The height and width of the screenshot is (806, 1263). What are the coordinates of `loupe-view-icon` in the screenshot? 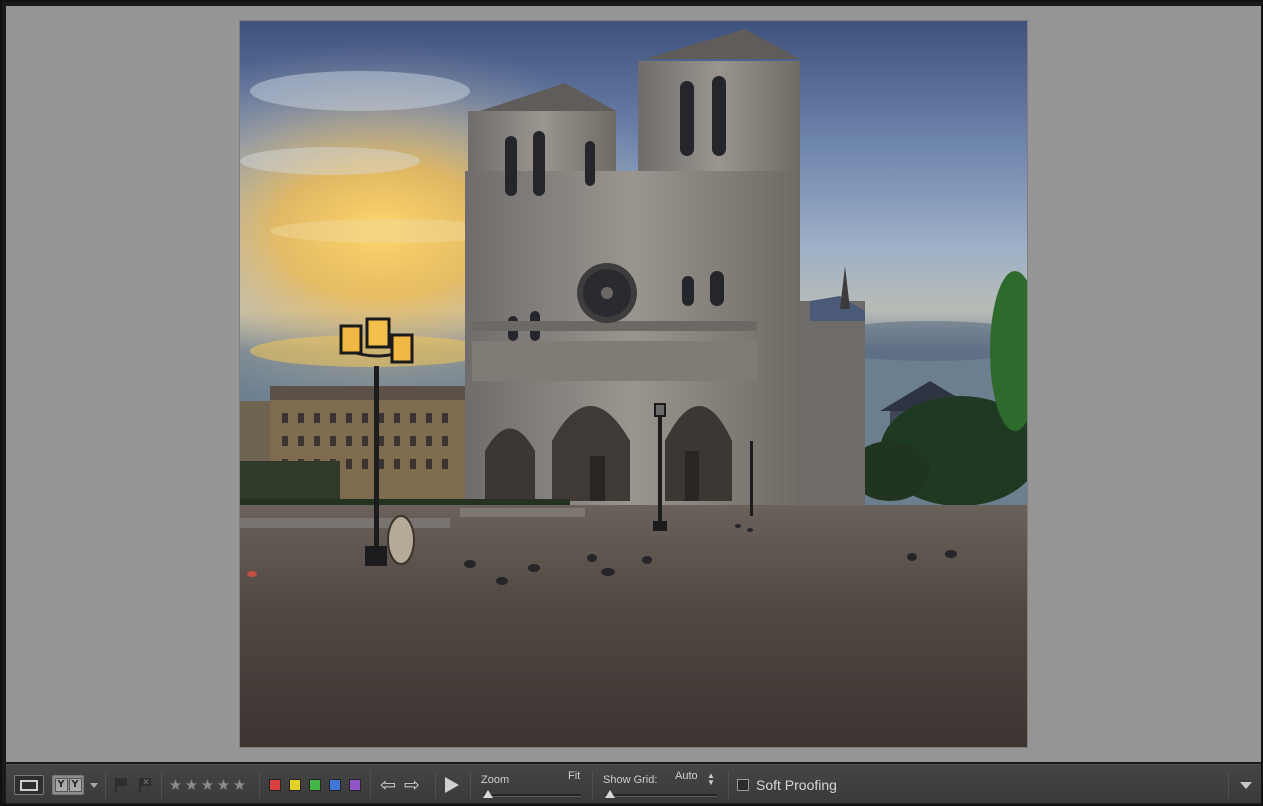 It's located at (29, 785).